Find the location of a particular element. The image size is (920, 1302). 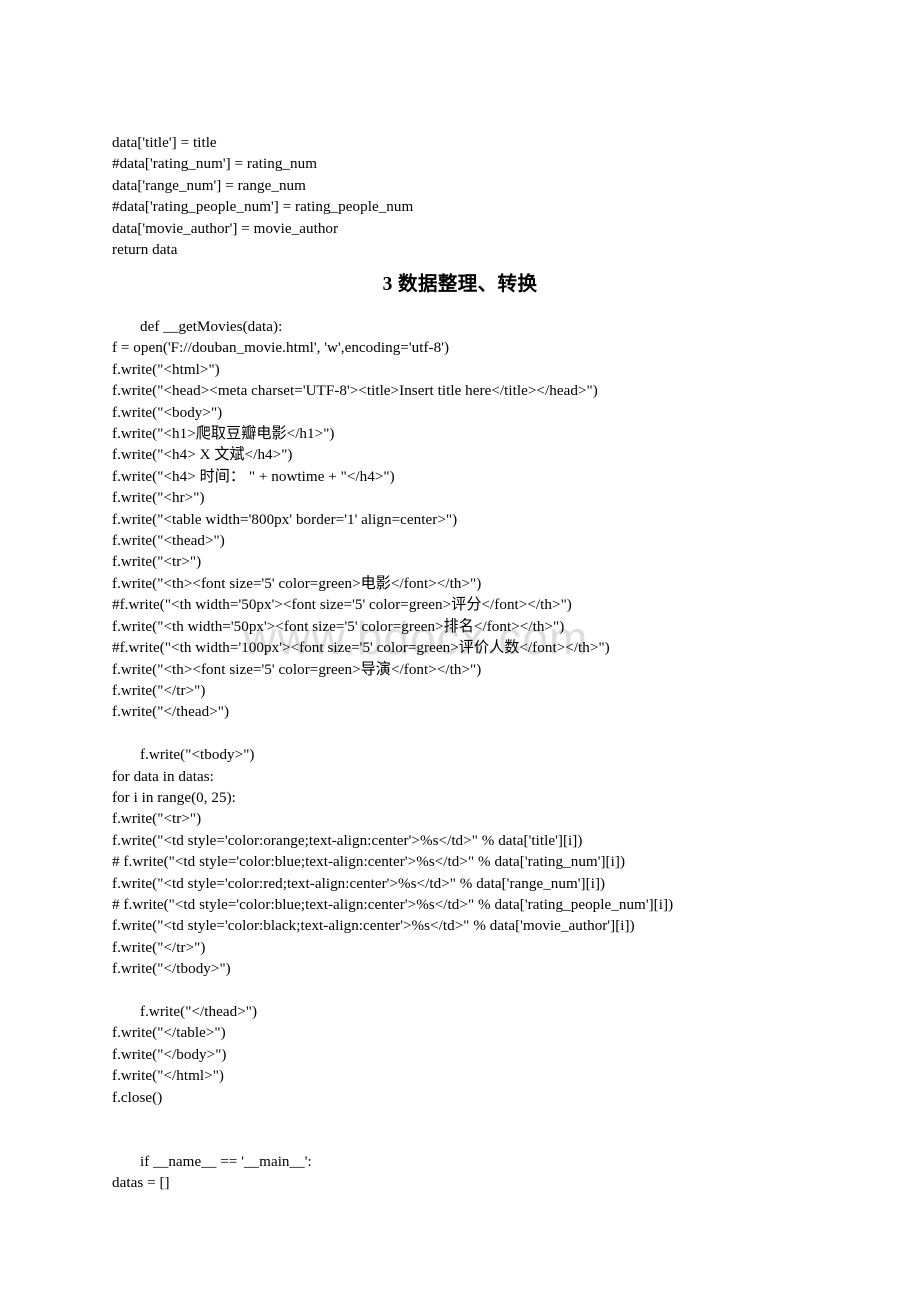

code-line: return data is located at coordinates (145, 250).